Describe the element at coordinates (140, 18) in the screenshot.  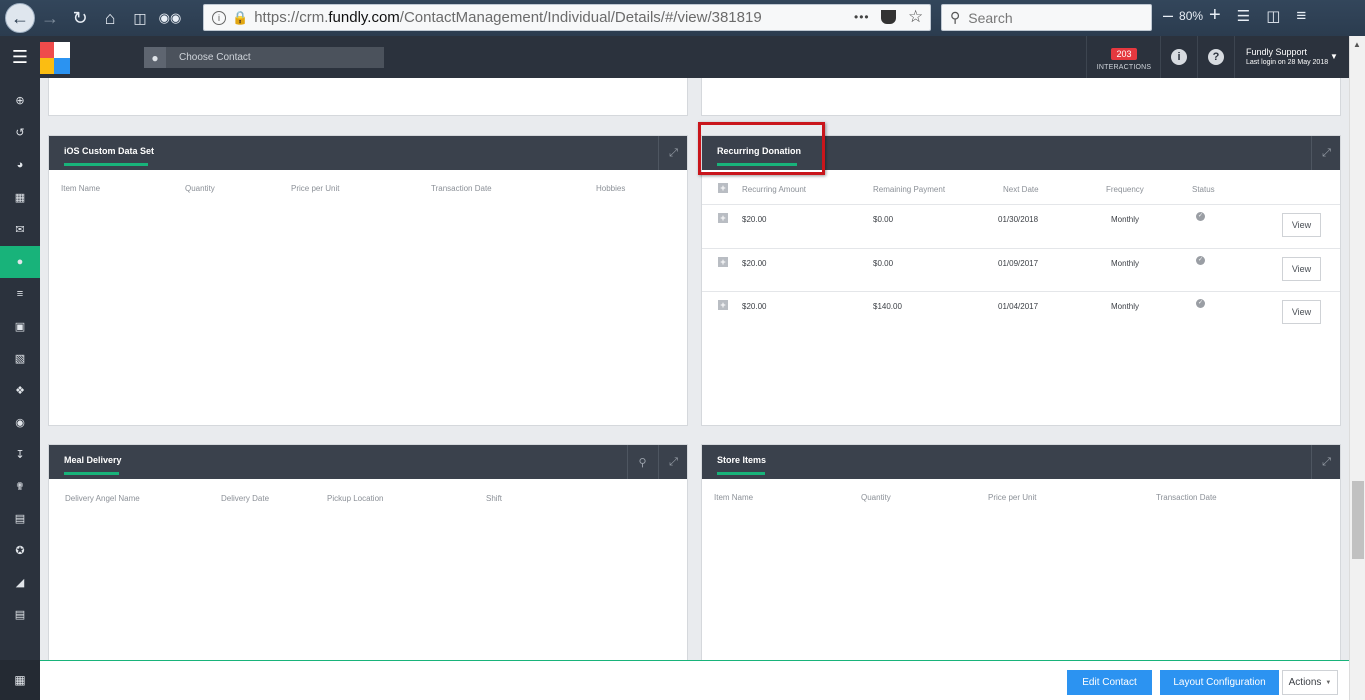
I see `screenshot-icon: ◫` at that location.